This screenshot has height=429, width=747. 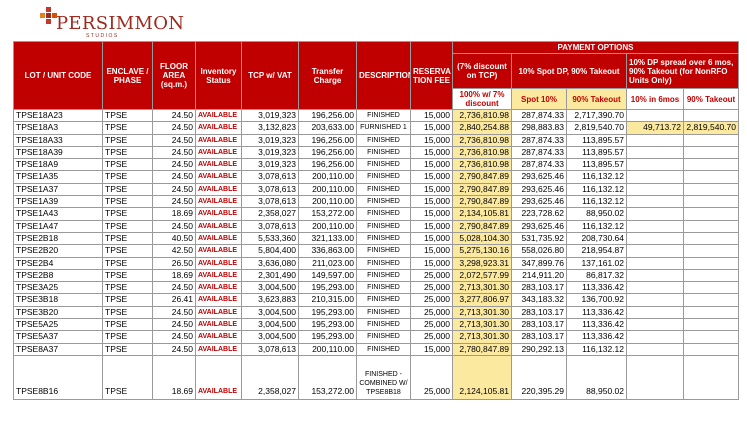 I want to click on cell-tcp: 2,301,490, so click(x=270, y=275).